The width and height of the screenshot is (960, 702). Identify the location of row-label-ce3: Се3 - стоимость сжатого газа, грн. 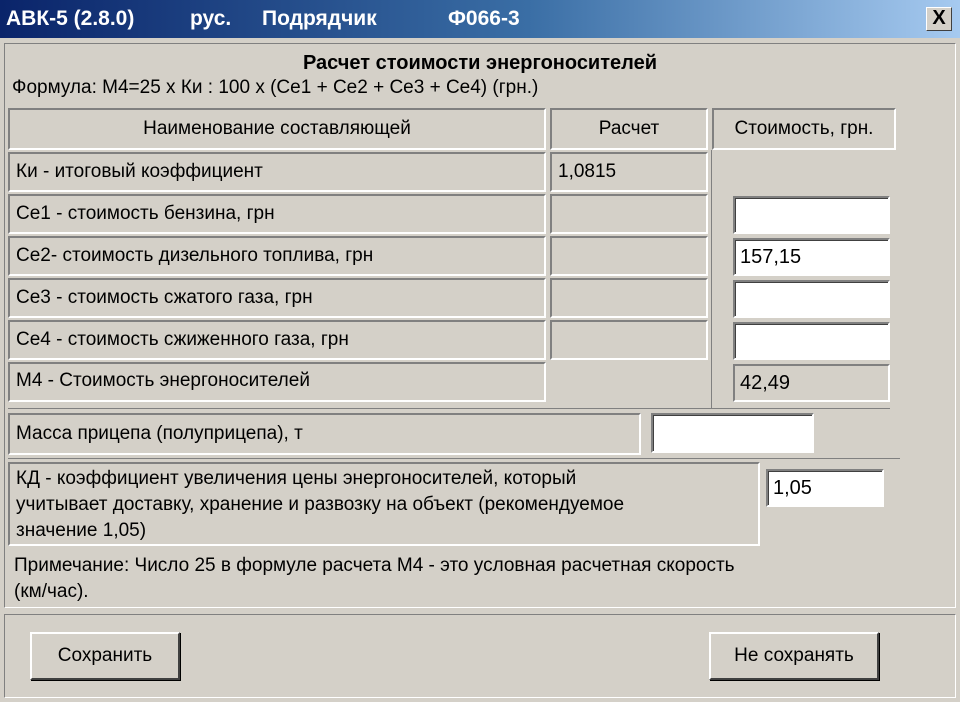
(277, 298).